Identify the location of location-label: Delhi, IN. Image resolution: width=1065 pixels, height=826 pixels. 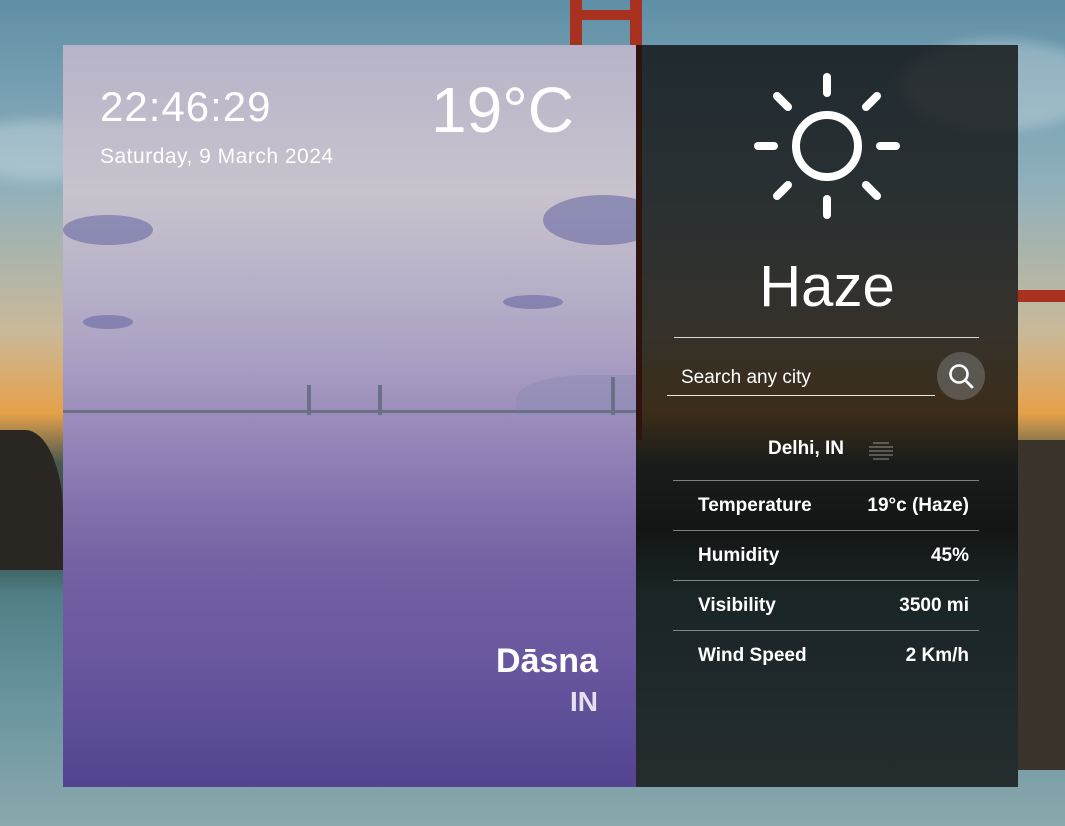
(806, 448).